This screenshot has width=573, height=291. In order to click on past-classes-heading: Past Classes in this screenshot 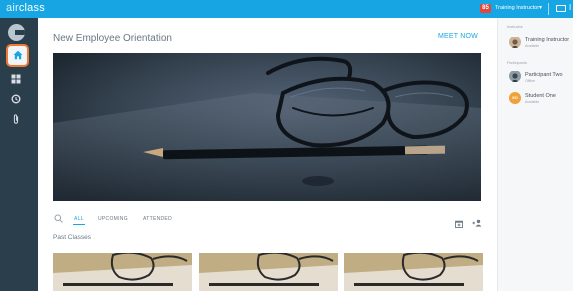, I will do `click(72, 237)`.